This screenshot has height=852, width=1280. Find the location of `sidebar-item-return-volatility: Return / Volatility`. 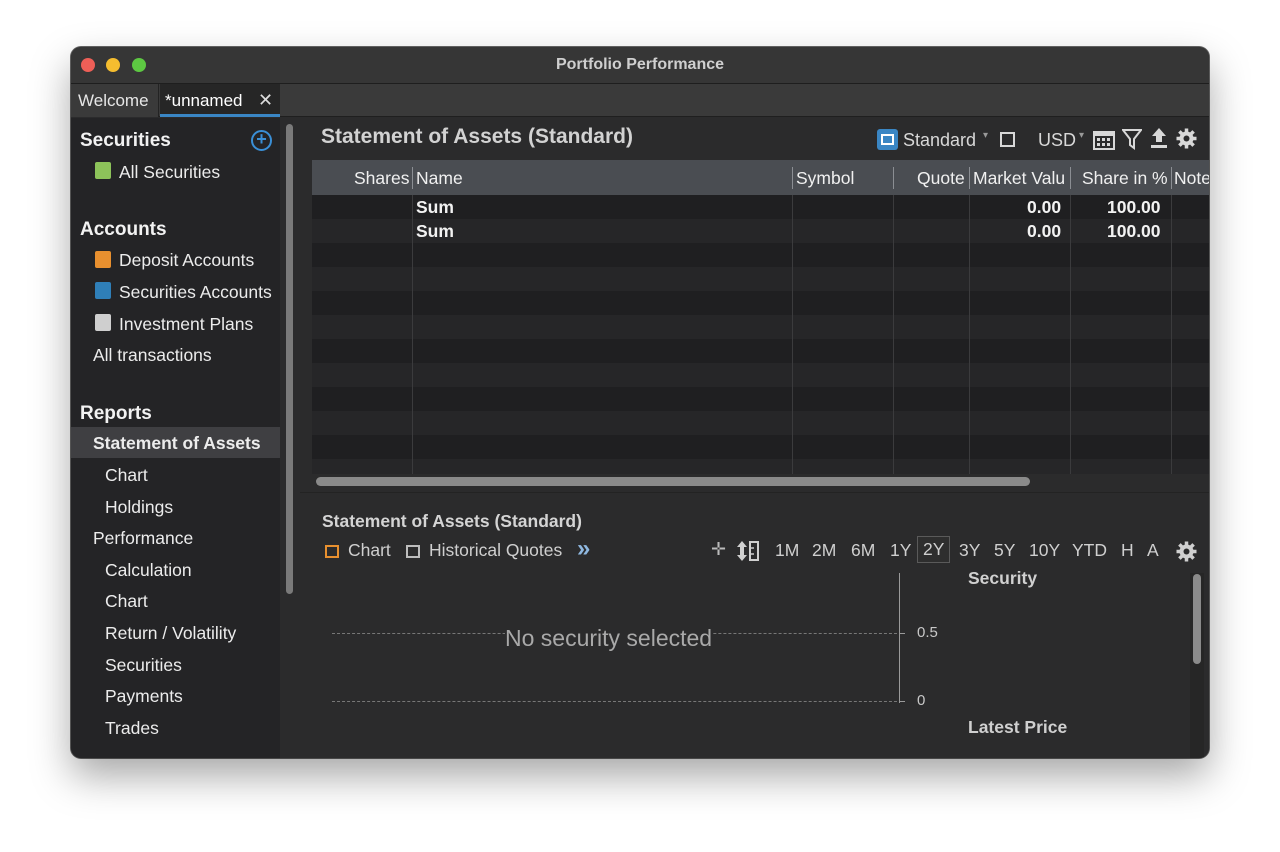

sidebar-item-return-volatility: Return / Volatility is located at coordinates (170, 633).